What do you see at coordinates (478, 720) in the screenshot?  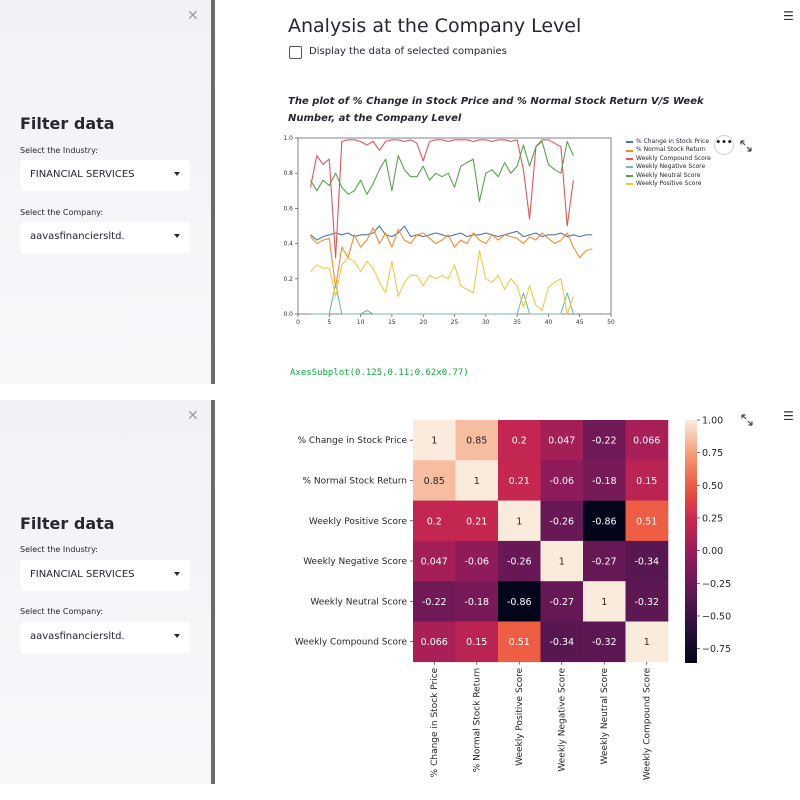 I see `column-label: % Normal Stock Return` at bounding box center [478, 720].